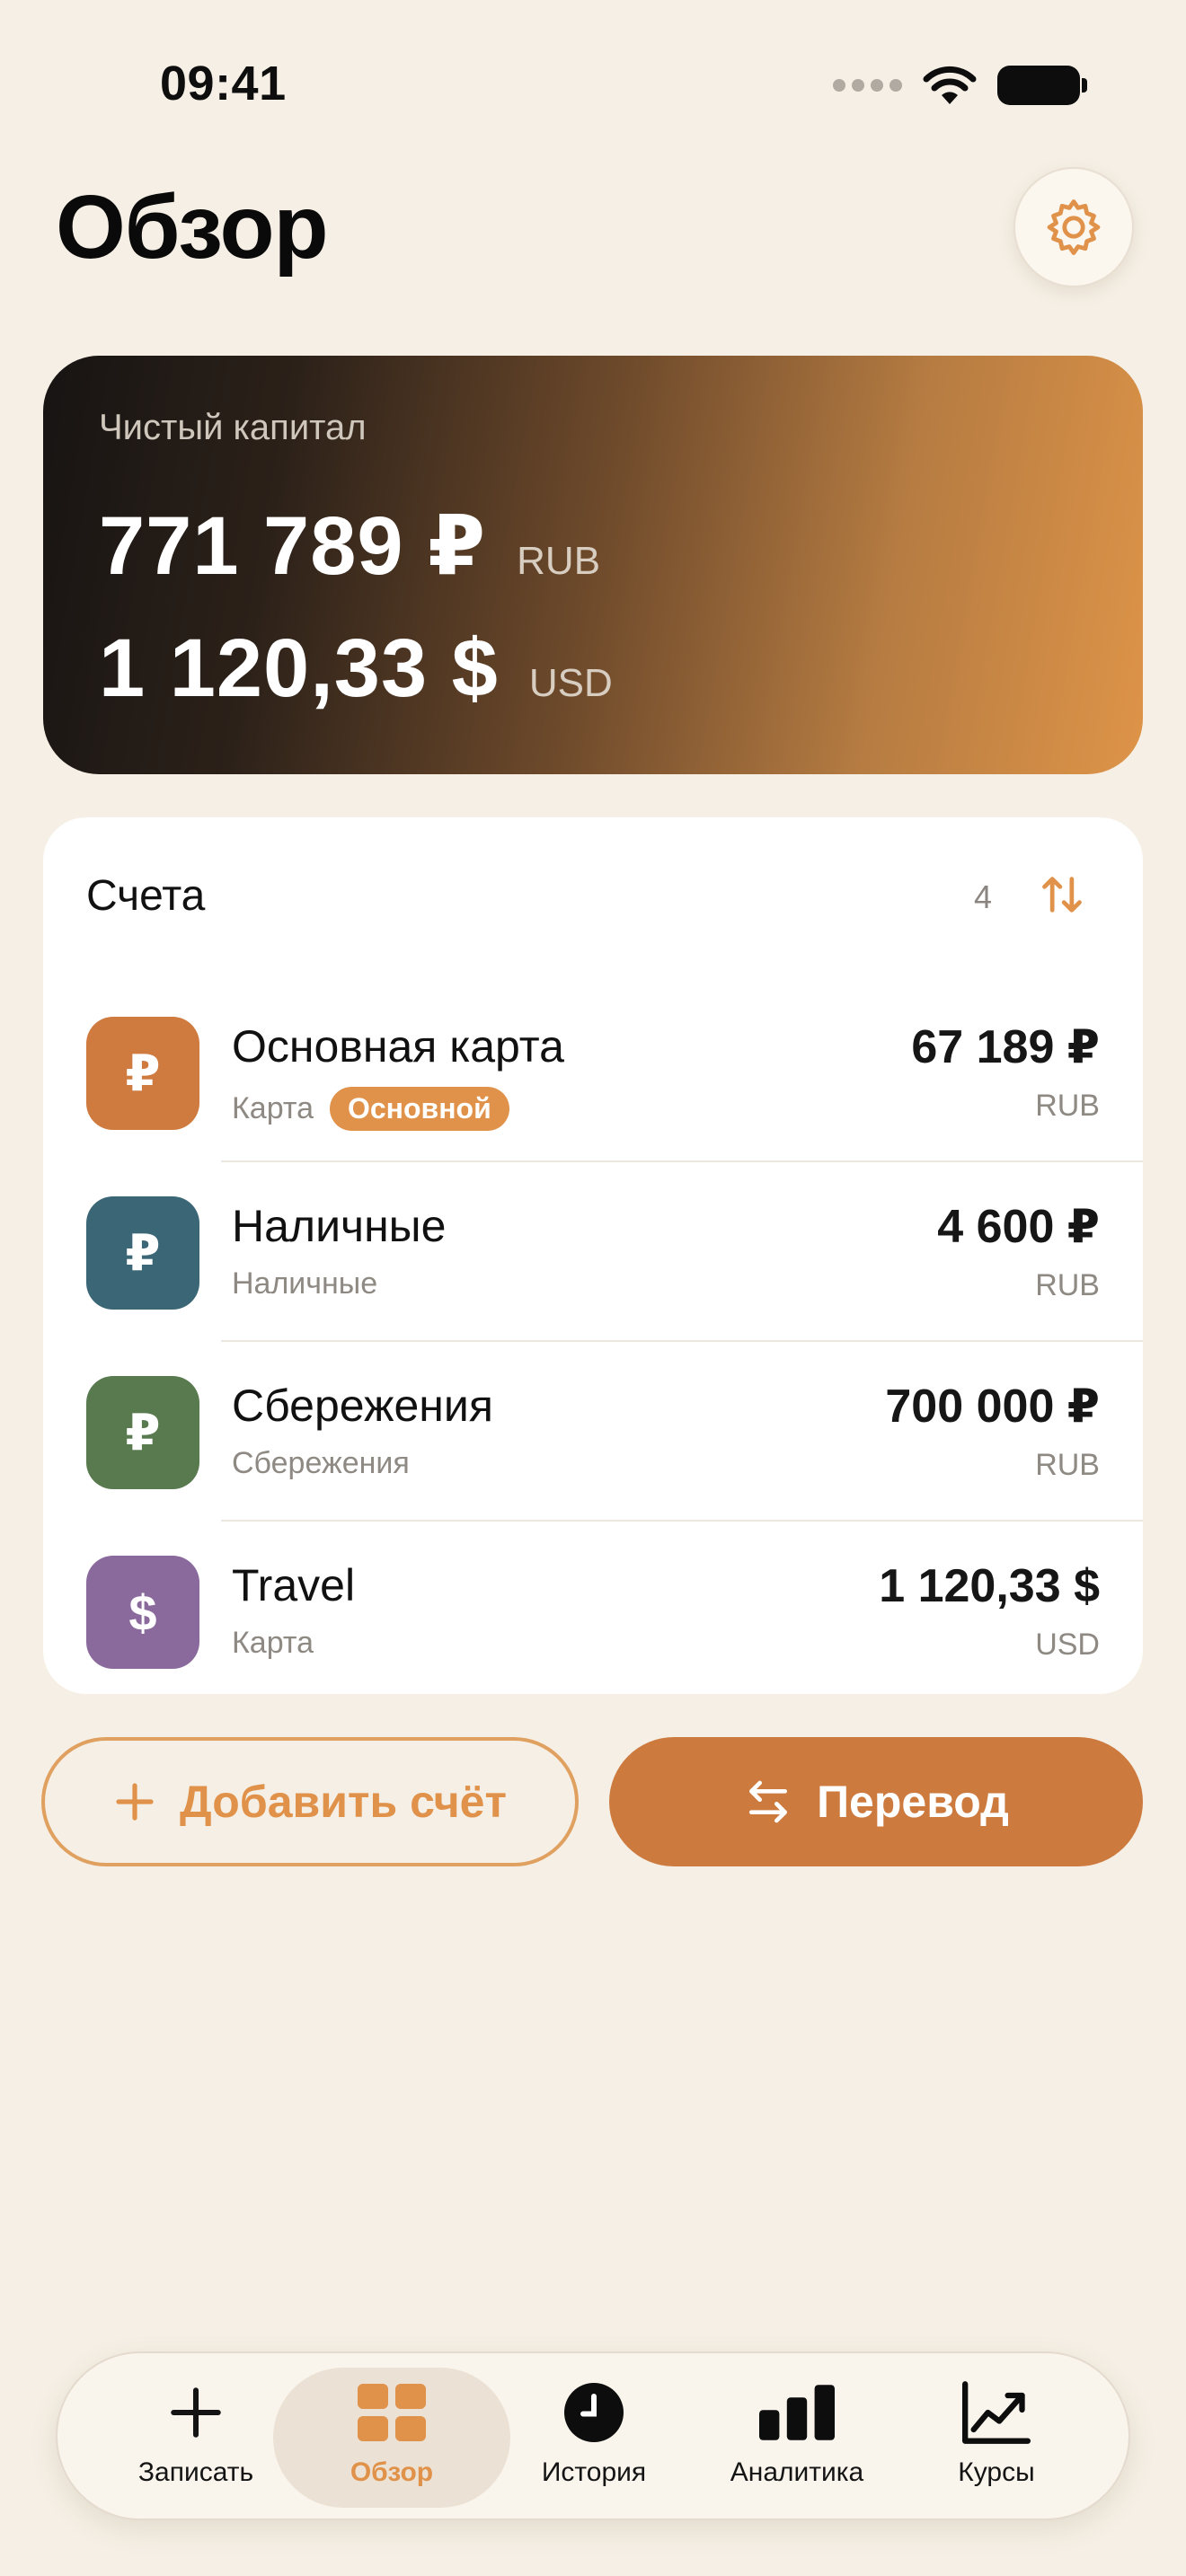  I want to click on net-worth-amount: 1 120,33 $, so click(299, 668).